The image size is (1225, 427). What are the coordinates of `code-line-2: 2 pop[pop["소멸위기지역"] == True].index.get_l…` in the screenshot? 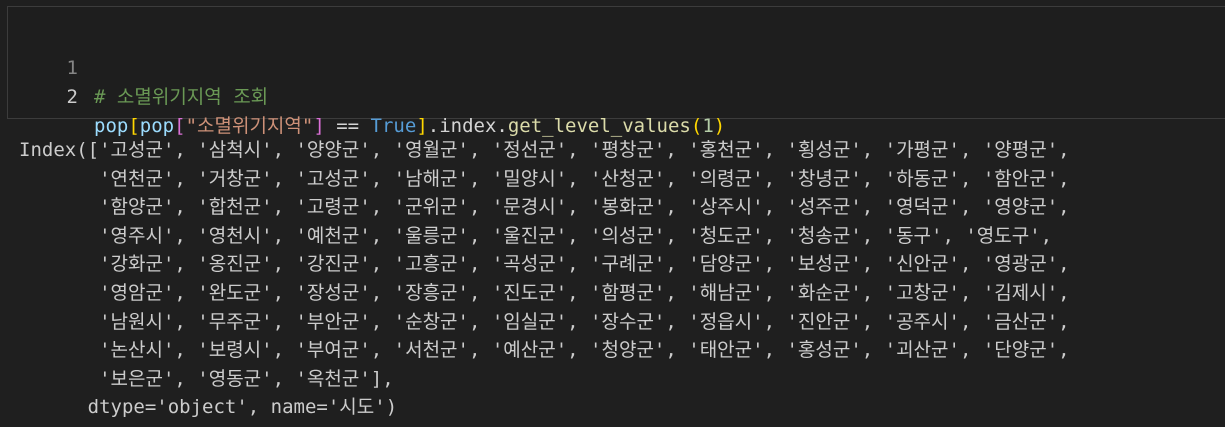 It's located at (367, 95).